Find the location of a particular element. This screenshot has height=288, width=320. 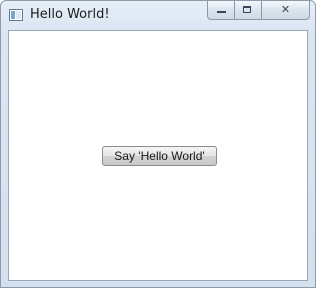

close-button: ✕ is located at coordinates (285, 10).